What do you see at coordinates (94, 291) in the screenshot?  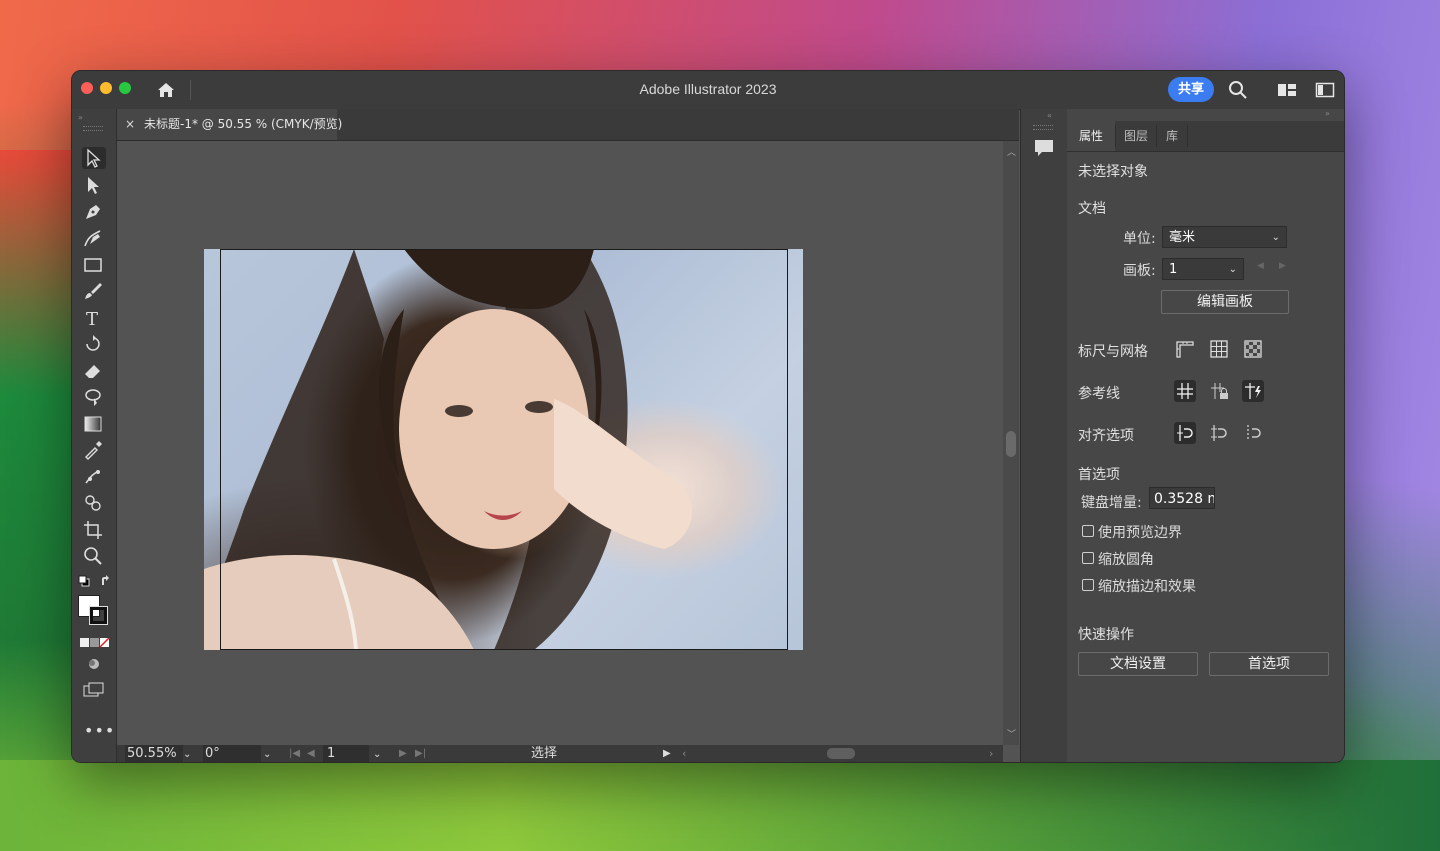 I see `paintbrush-tool-icon` at bounding box center [94, 291].